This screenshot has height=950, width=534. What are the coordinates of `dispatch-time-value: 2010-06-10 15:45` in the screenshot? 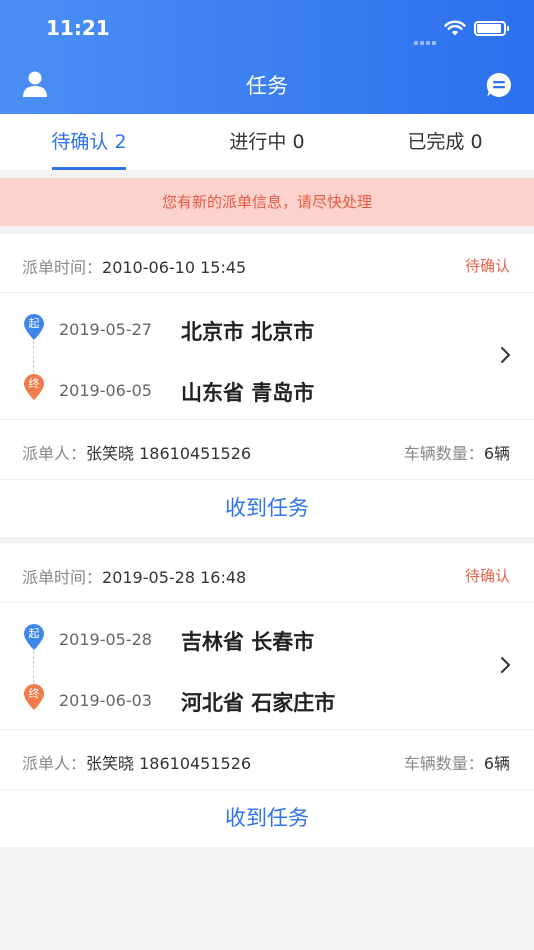 It's located at (174, 267).